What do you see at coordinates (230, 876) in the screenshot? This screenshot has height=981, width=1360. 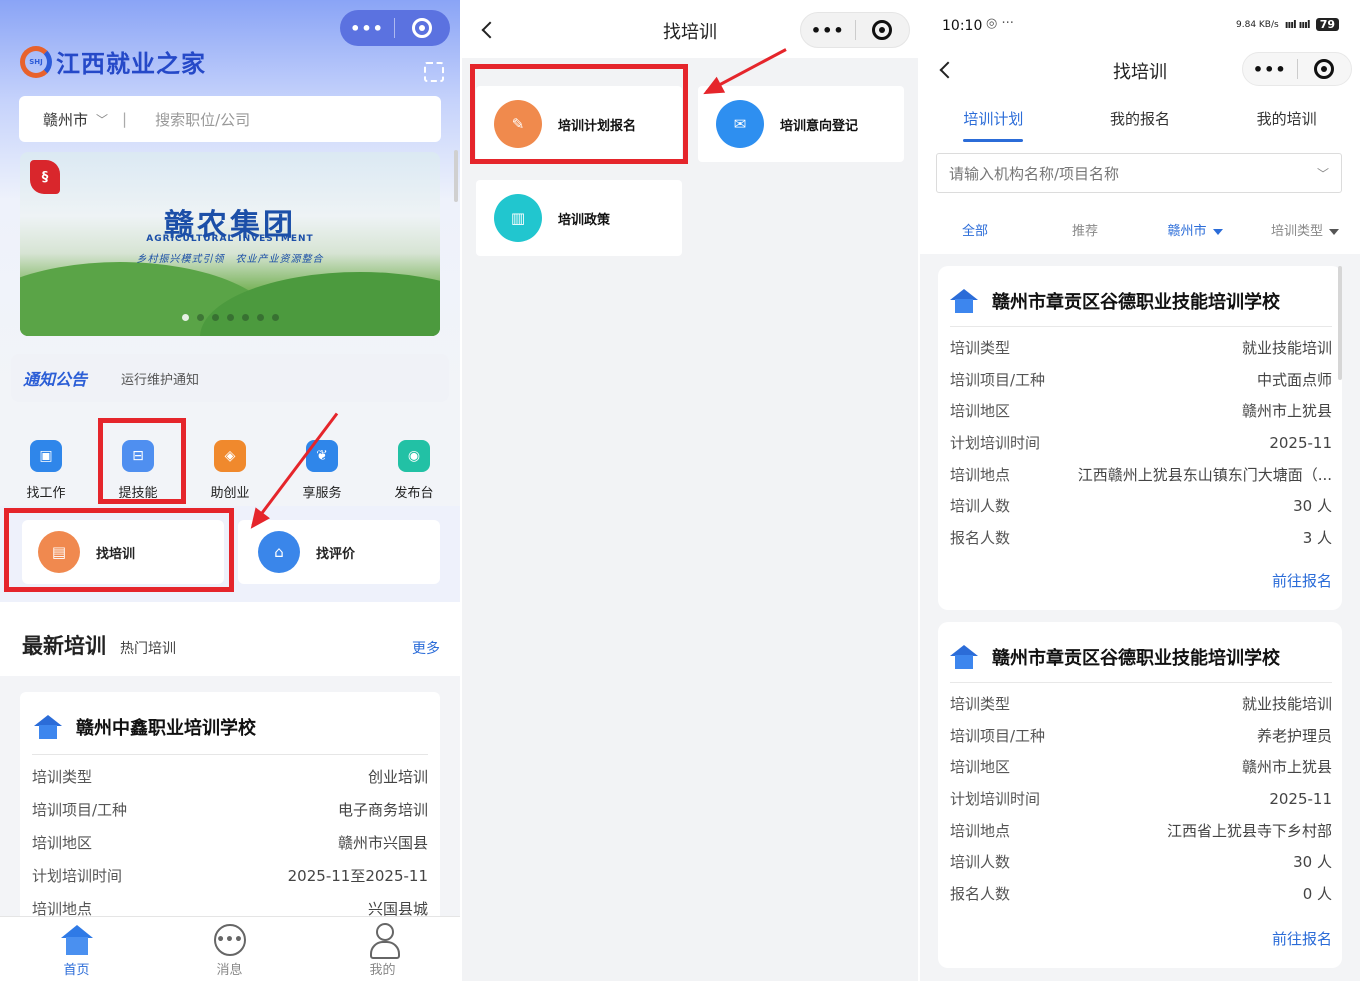 I see `detail-row: 计划培训时间 2025-11至2025-11` at bounding box center [230, 876].